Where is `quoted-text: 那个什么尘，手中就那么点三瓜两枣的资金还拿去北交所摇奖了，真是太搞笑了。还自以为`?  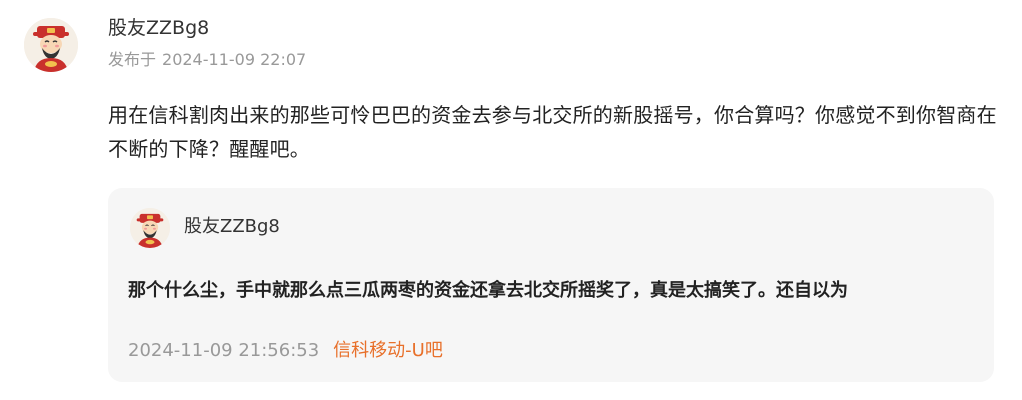
quoted-text: 那个什么尘，手中就那么点三瓜两枣的资金还拿去北交所摇奖了，真是太搞笑了。还自以为 is located at coordinates (488, 290).